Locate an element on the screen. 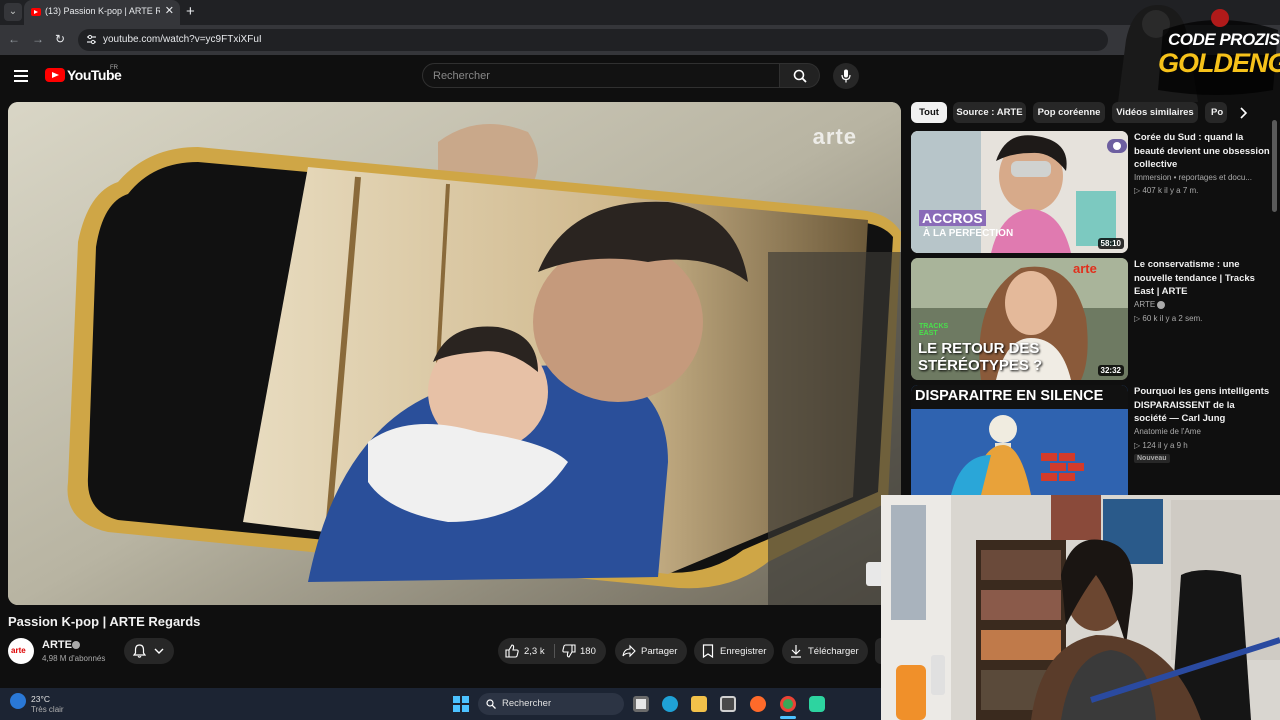 Image resolution: width=1280 pixels, height=720 pixels. rec-thumbnail-2-subtitle: STÉRÉOTYPES ? is located at coordinates (980, 365).